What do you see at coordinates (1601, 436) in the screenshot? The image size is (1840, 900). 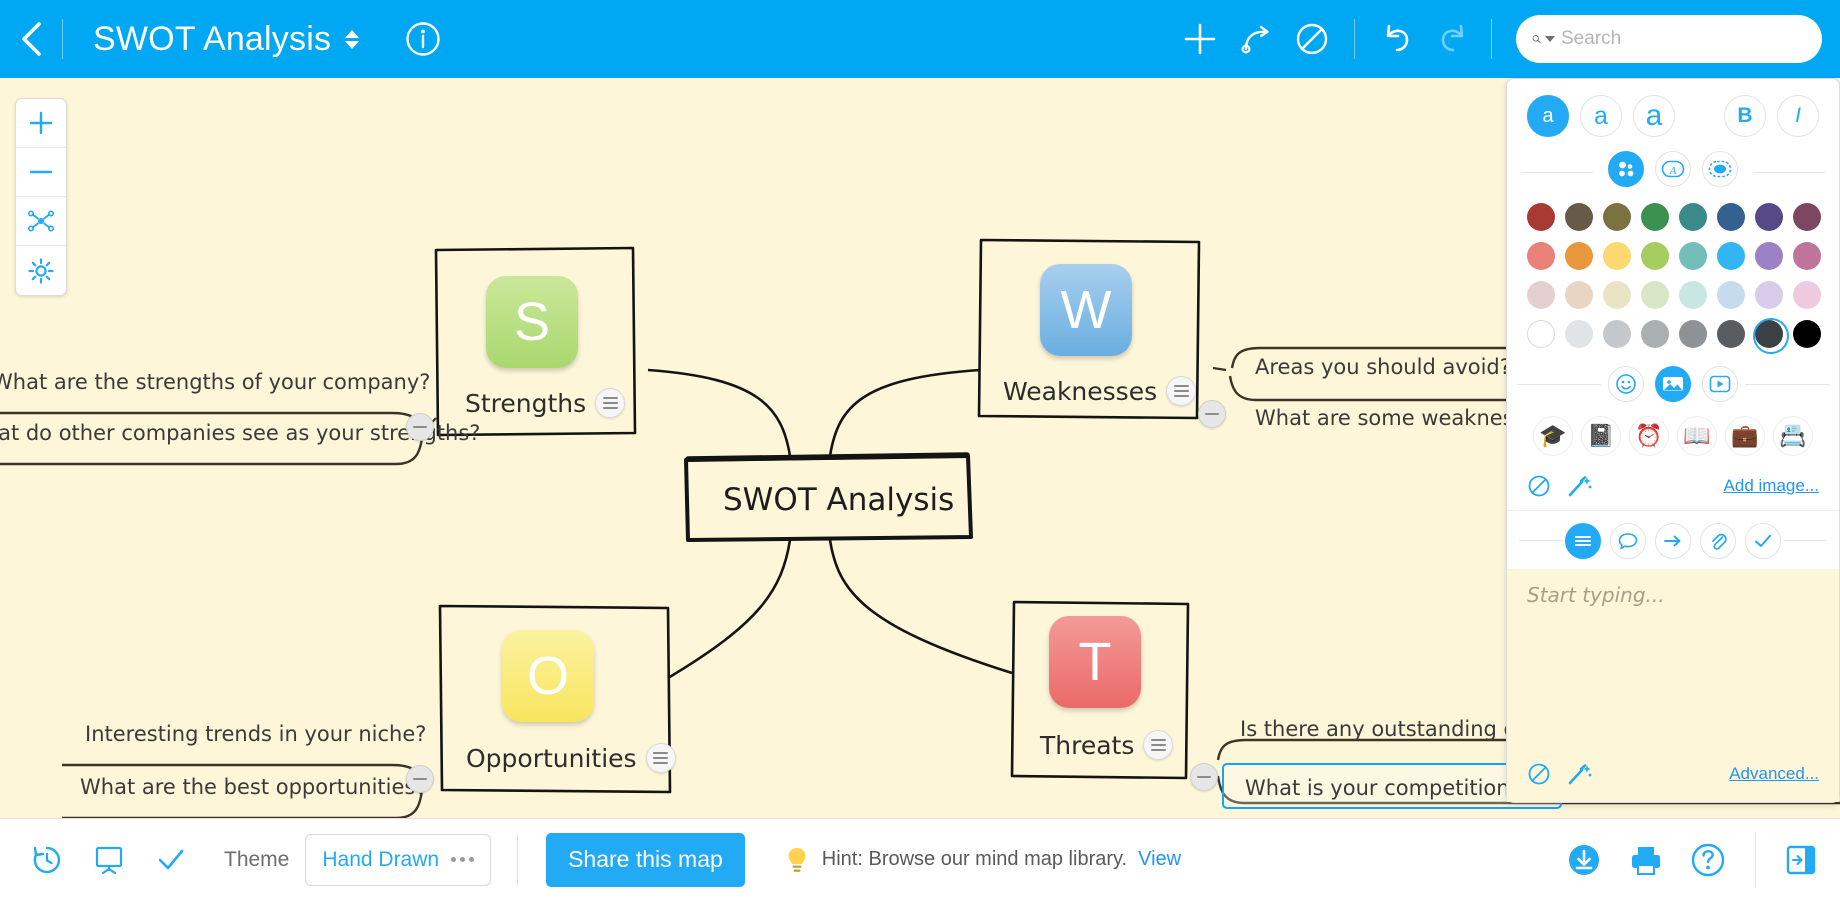 I see `address-book-icon: 📓` at bounding box center [1601, 436].